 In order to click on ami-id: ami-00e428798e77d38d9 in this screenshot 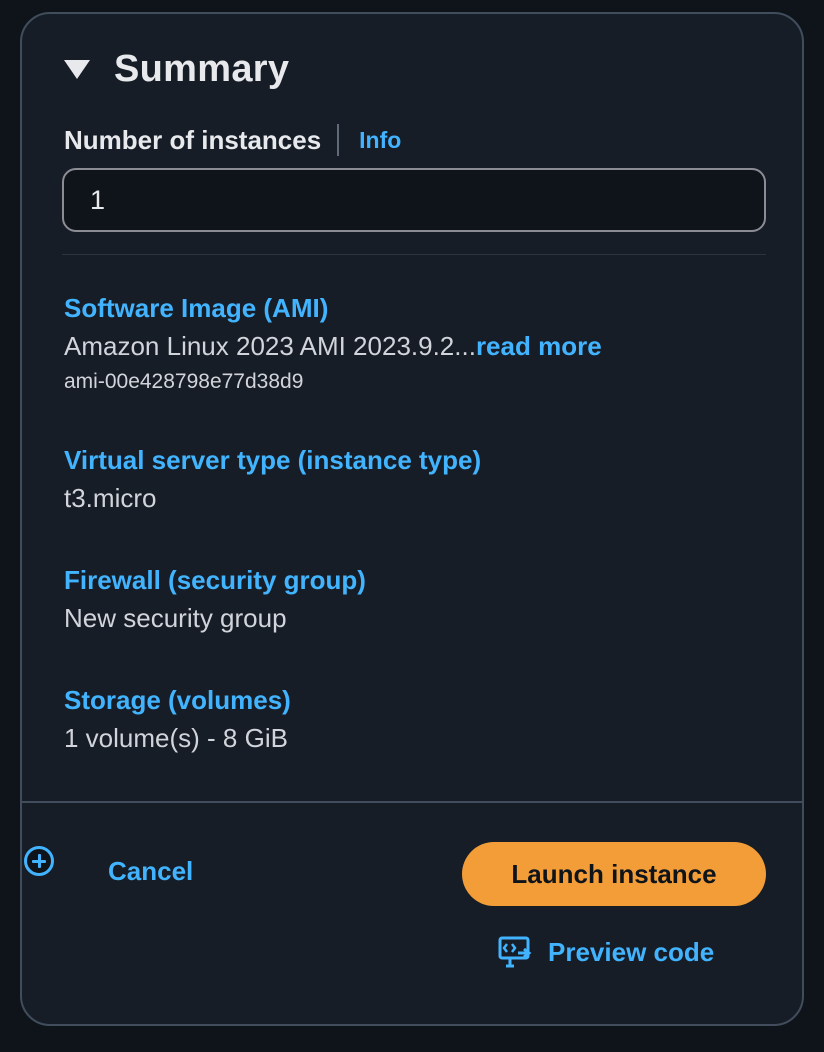, I will do `click(184, 381)`.